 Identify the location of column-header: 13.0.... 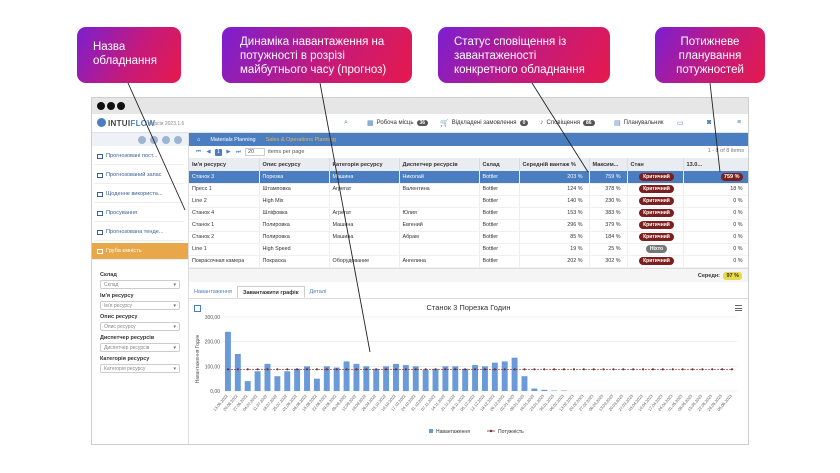
(715, 164).